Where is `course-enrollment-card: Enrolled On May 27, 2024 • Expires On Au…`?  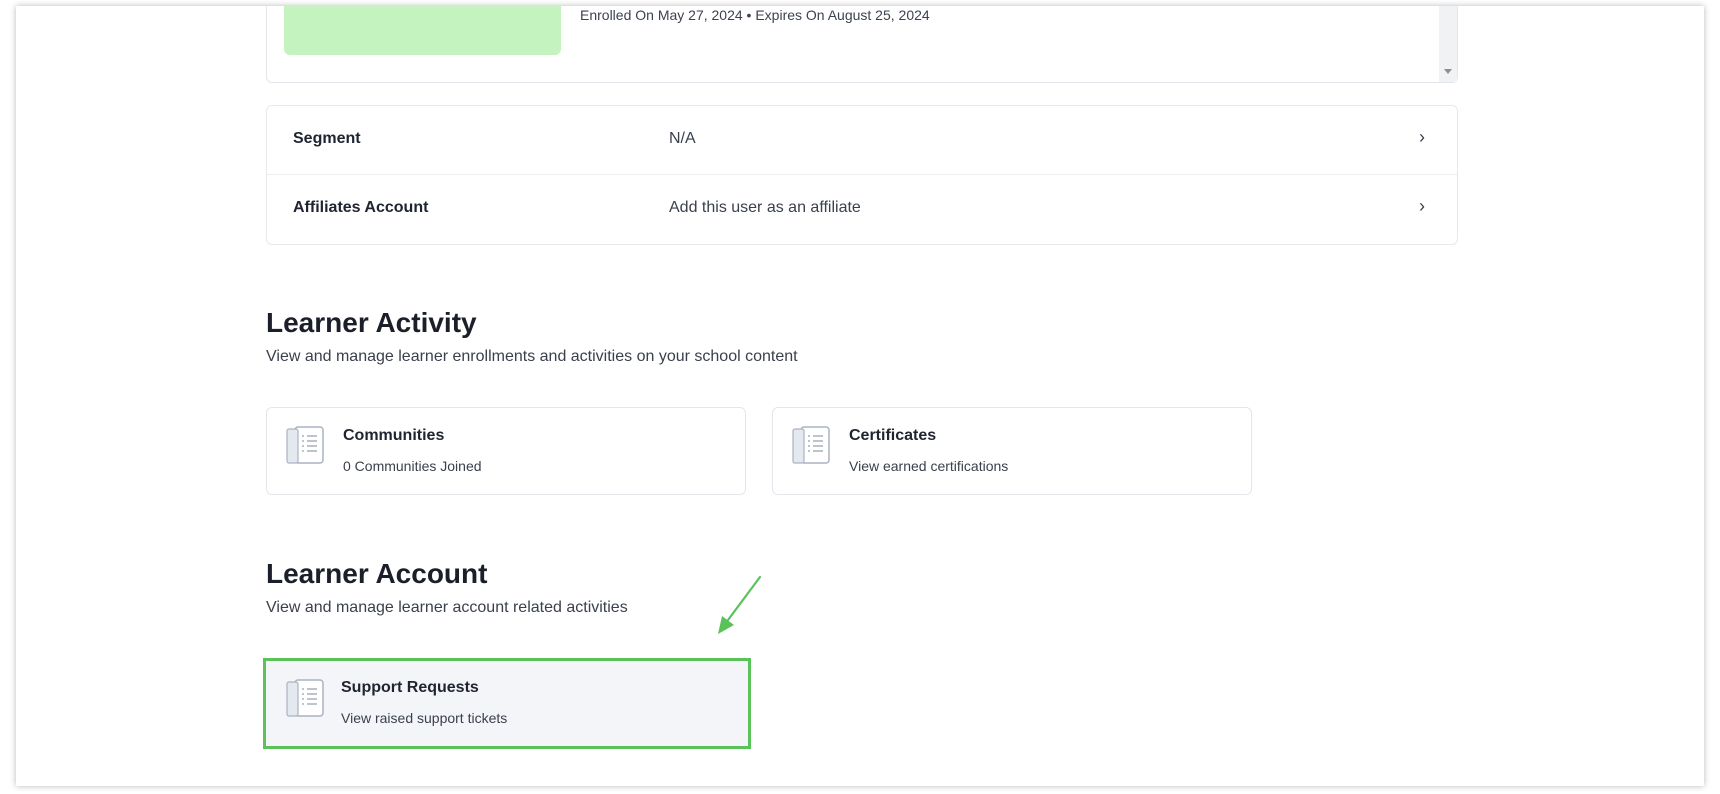 course-enrollment-card: Enrolled On May 27, 2024 • Expires On Au… is located at coordinates (862, 44).